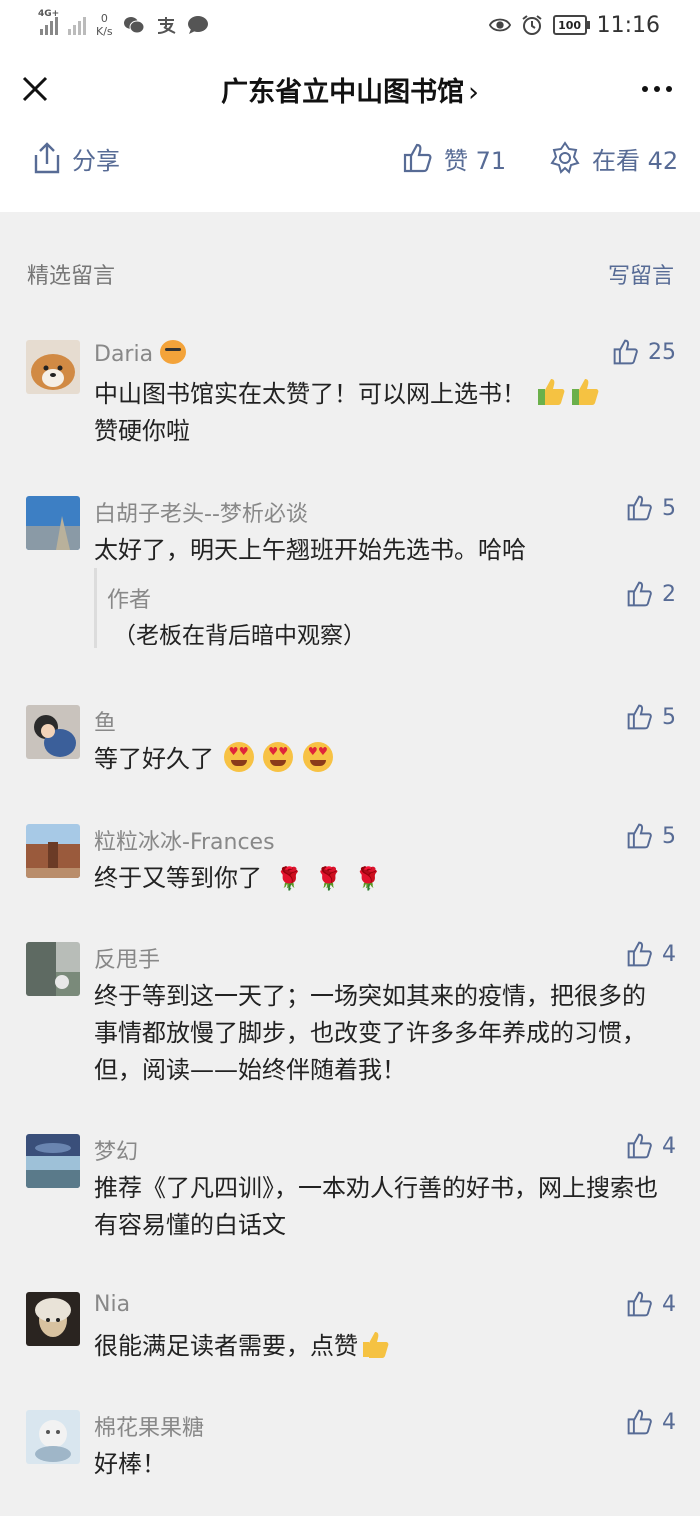 This screenshot has height=1516, width=700. I want to click on account-name: 广东省立中山图书馆, so click(343, 92).